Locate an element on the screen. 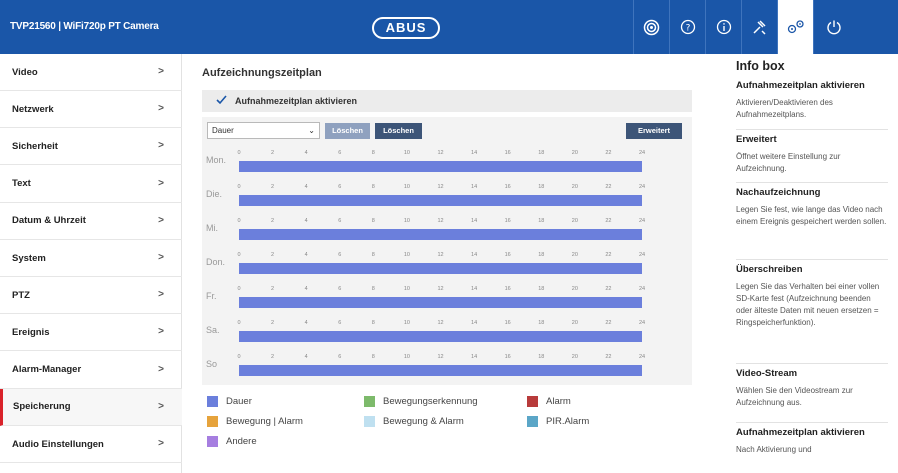 This screenshot has height=473, width=898. info-icon is located at coordinates (724, 27).